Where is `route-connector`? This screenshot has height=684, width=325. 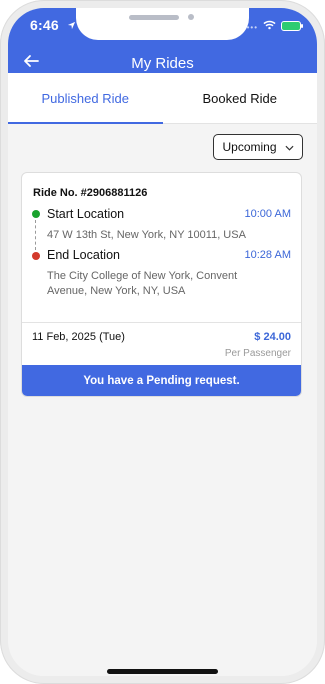
route-connector is located at coordinates (35, 235).